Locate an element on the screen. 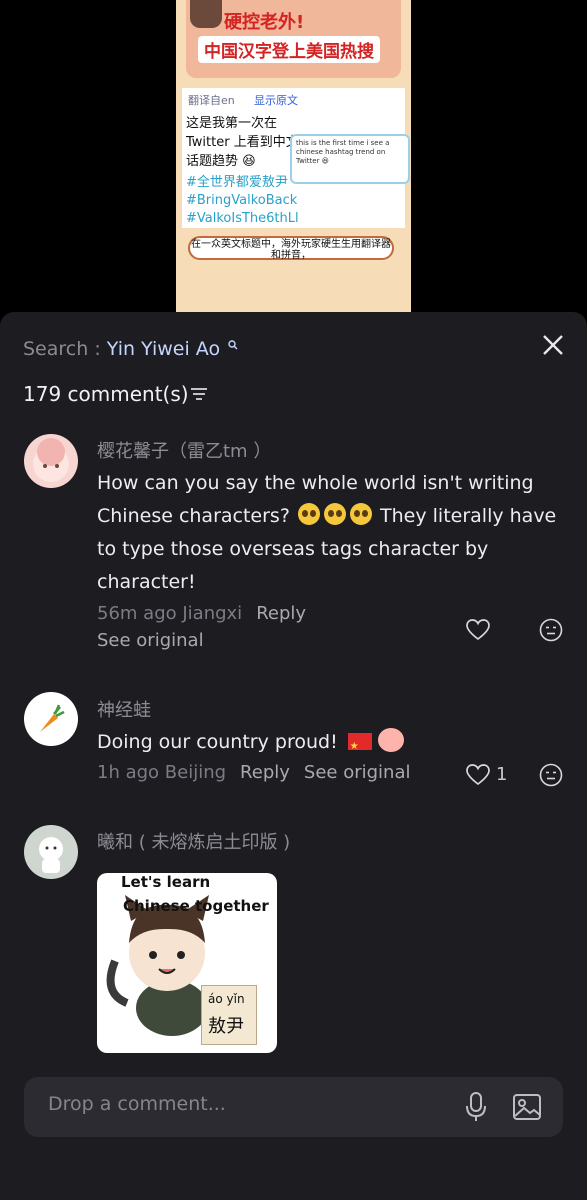 This screenshot has width=587, height=1200. commenter-name: 樱花馨子（雷乙tm ） is located at coordinates (184, 450).